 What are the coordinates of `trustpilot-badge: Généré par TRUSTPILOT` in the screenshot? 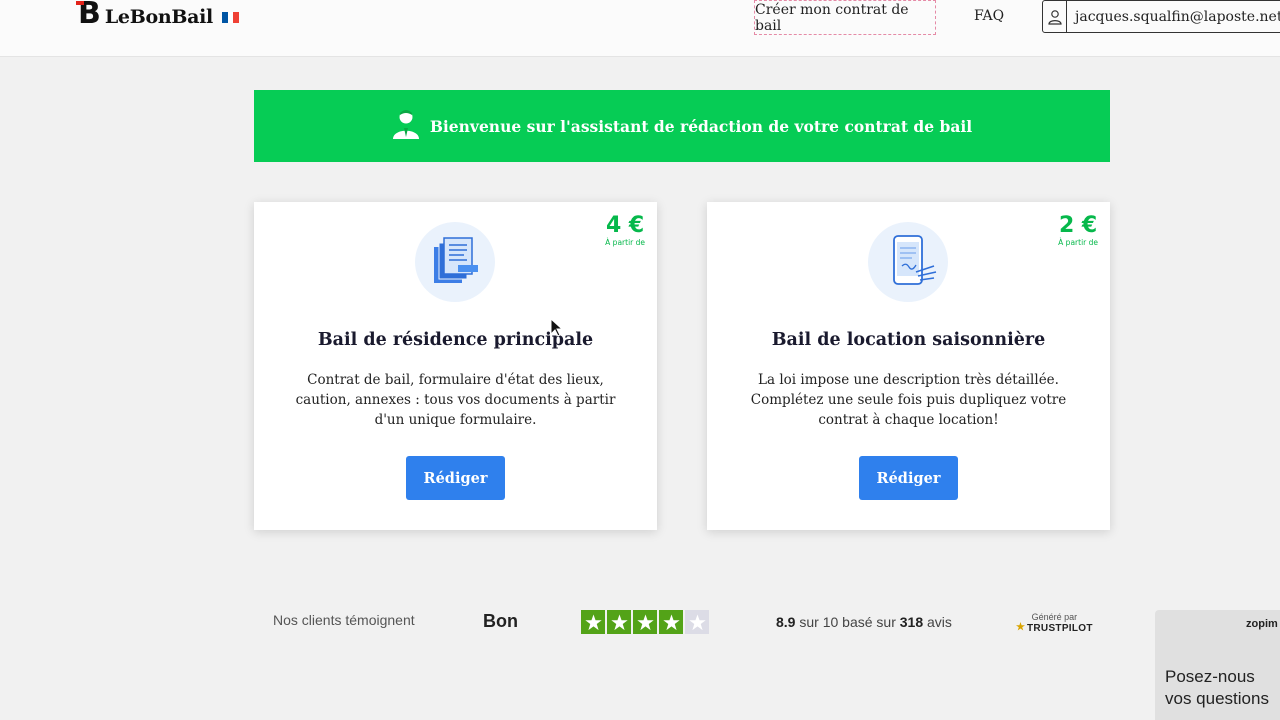 It's located at (1054, 623).